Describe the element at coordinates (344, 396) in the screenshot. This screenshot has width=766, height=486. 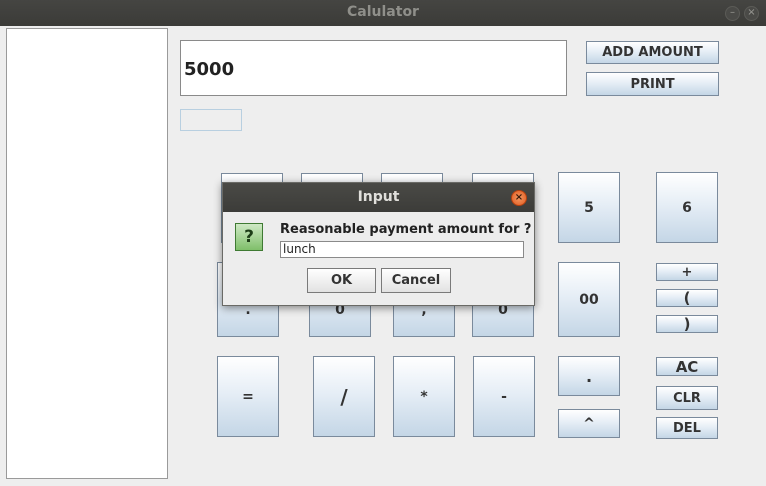
I see `key-divide: /` at that location.